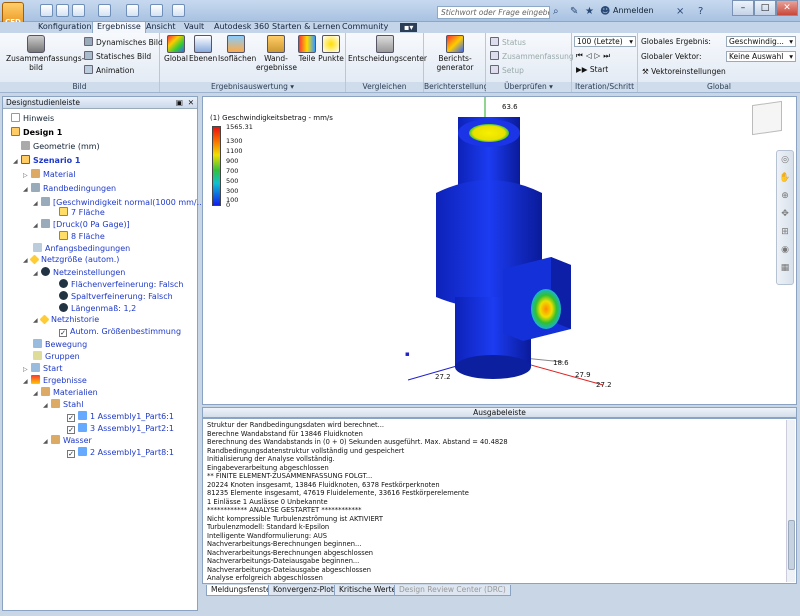  I want to click on user-icon: ☻, so click(605, 11).